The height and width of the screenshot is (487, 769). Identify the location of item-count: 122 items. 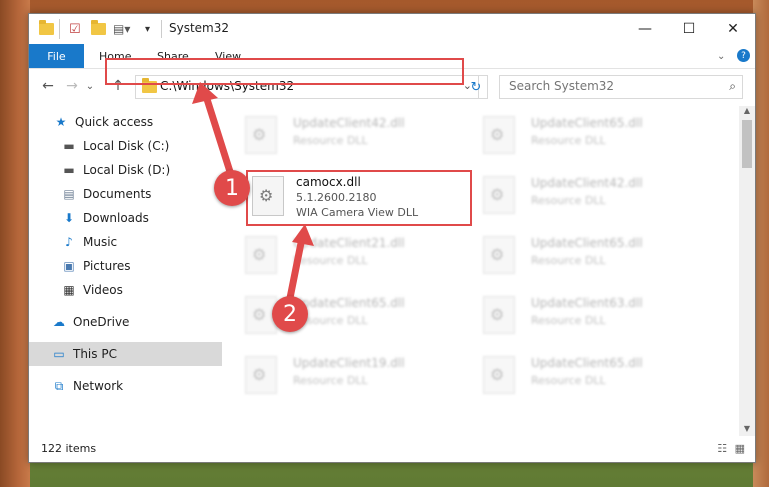
(69, 448).